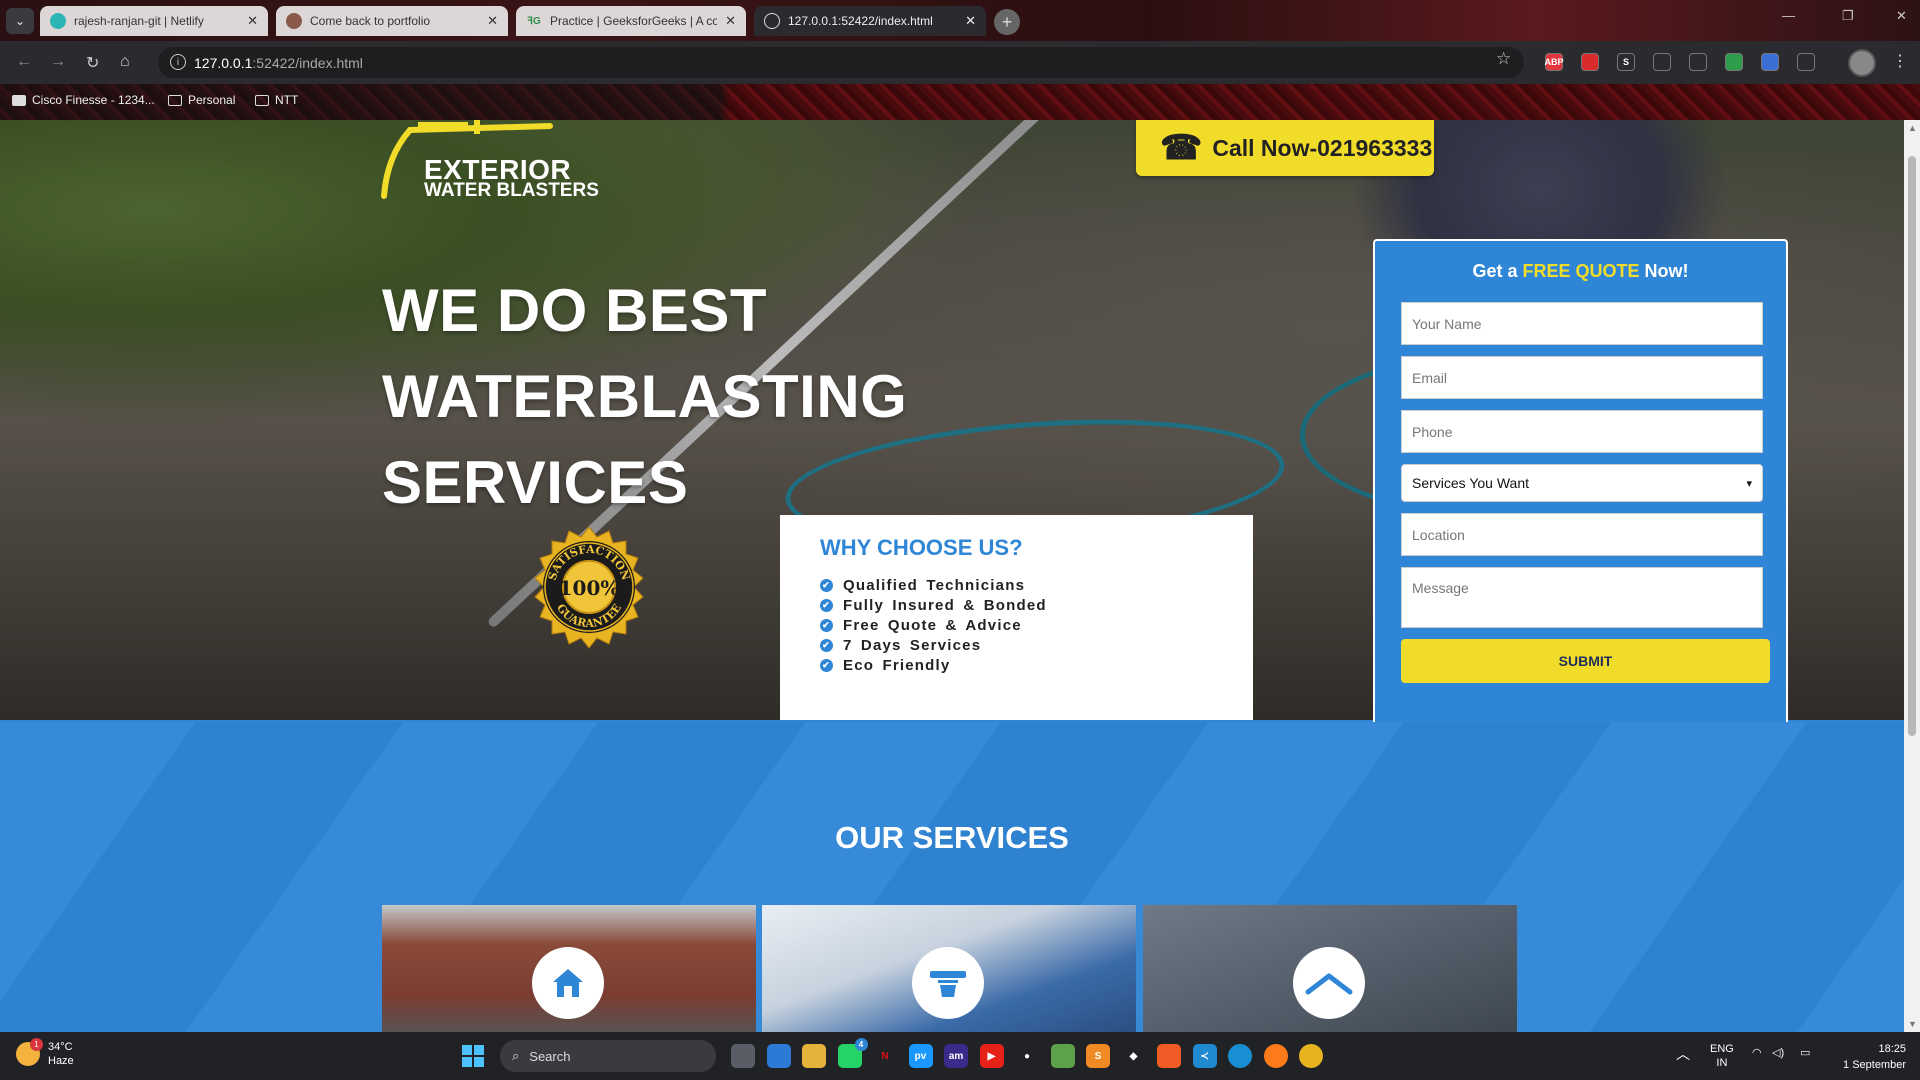  I want to click on taskbar-search: ⌕ Search, so click(608, 1056).